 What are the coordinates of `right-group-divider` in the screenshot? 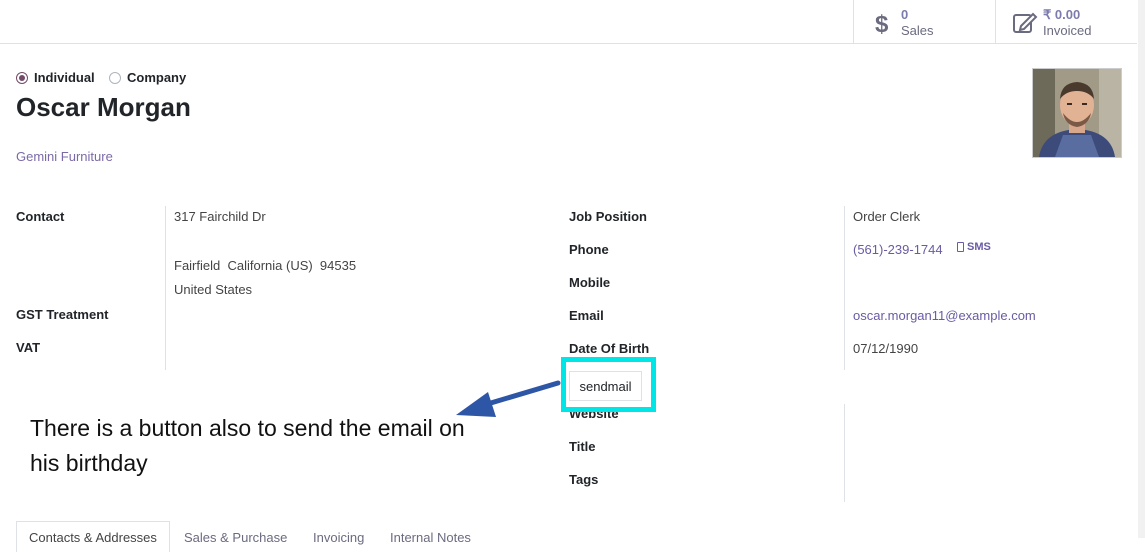 It's located at (844, 288).